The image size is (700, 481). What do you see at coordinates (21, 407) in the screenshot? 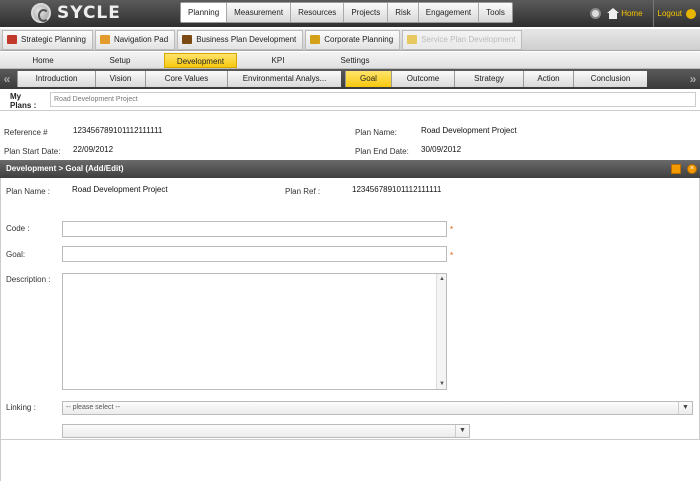
I see `linking-label: Linking :` at bounding box center [21, 407].